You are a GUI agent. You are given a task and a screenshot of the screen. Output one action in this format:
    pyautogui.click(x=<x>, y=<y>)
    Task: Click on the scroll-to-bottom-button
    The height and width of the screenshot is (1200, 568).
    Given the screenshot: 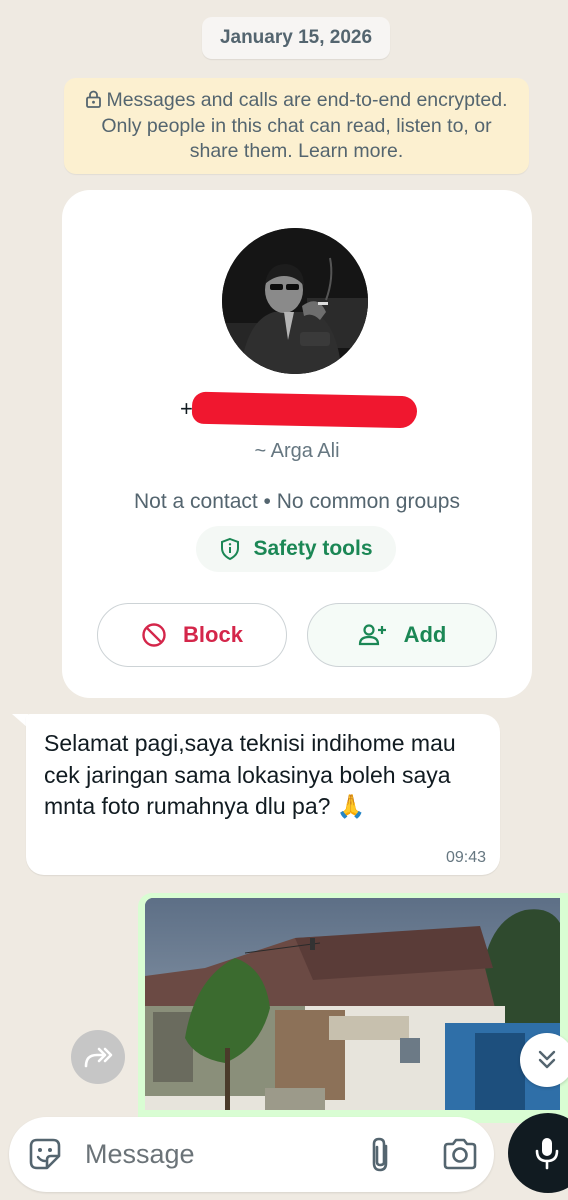 What is the action you would take?
    pyautogui.click(x=544, y=1060)
    